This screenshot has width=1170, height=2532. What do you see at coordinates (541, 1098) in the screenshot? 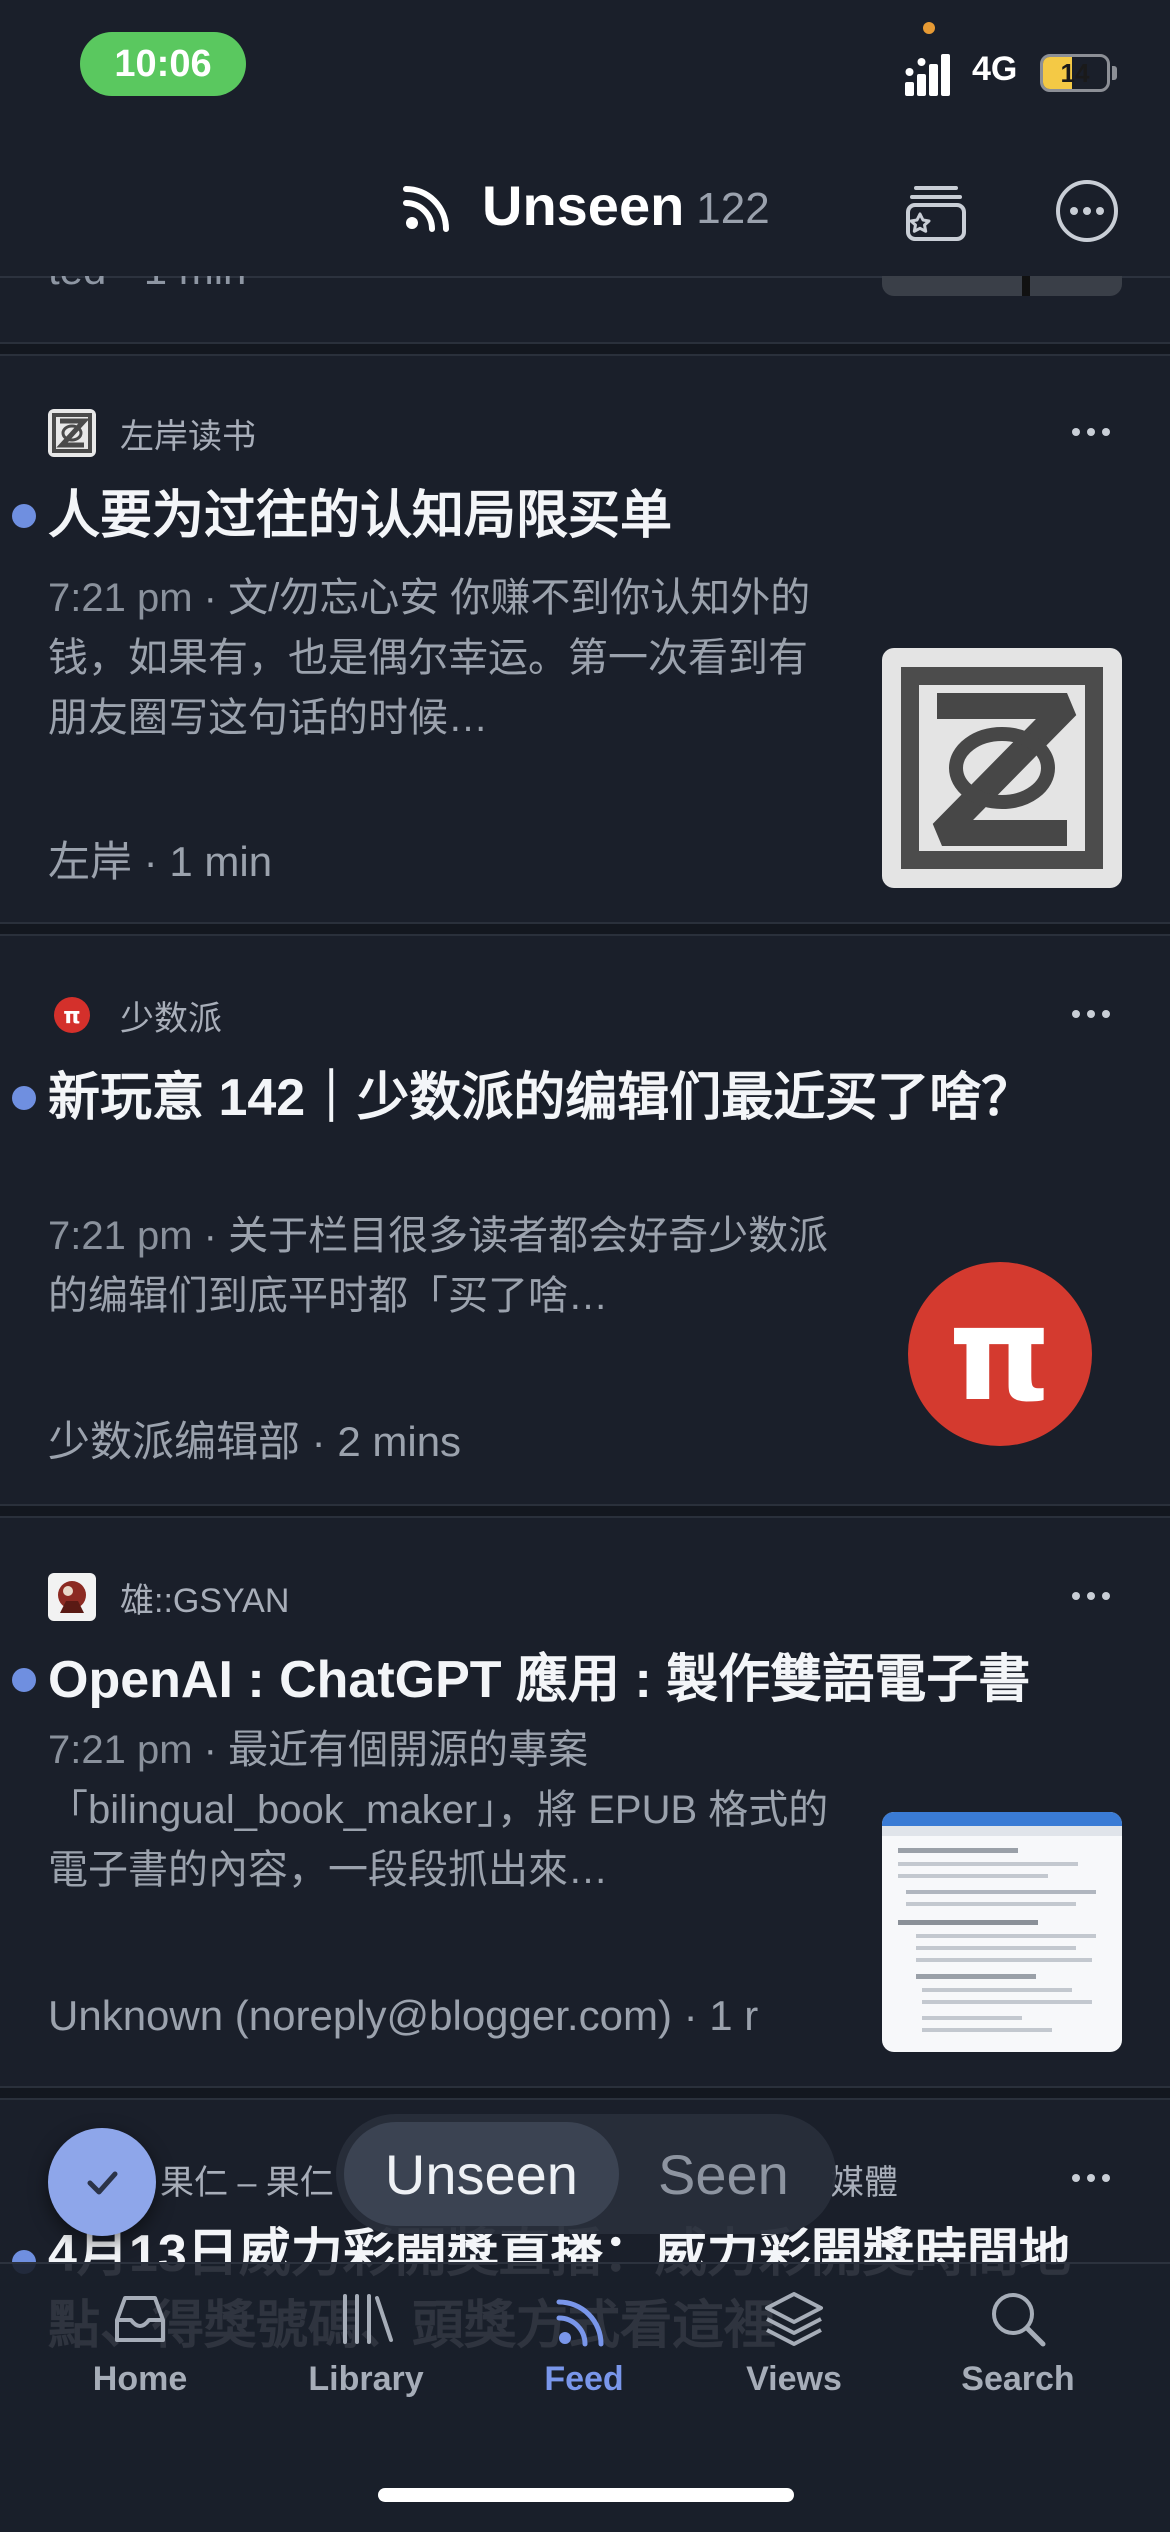
I see `article-title: 新玩意 142｜少数派的编辑们最近买了啥？` at bounding box center [541, 1098].